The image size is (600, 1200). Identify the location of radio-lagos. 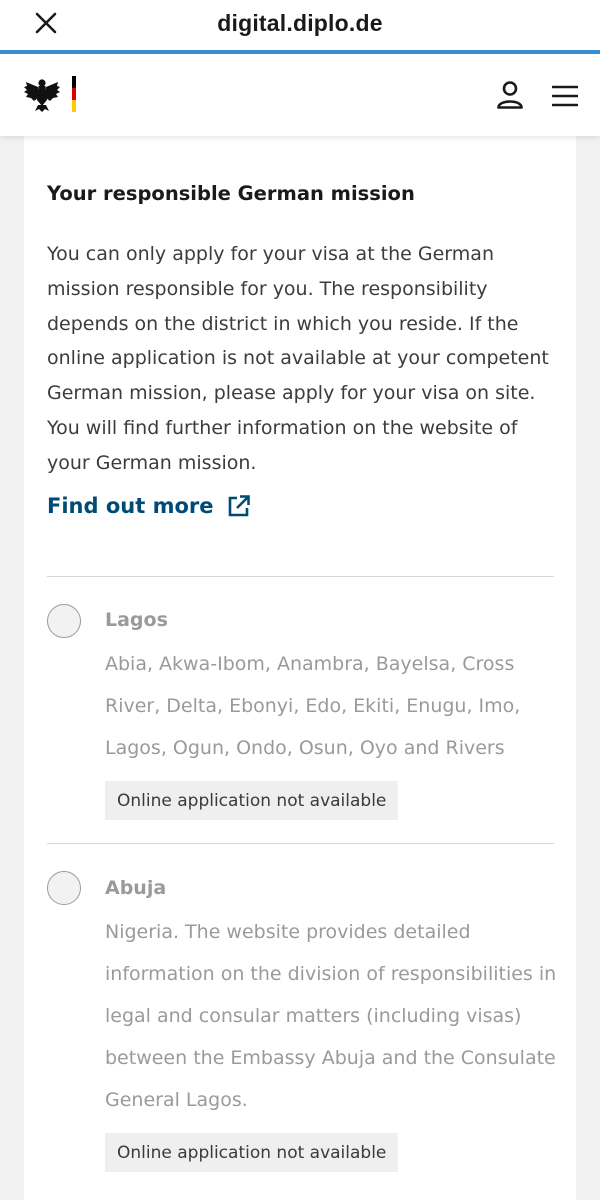
(64, 621).